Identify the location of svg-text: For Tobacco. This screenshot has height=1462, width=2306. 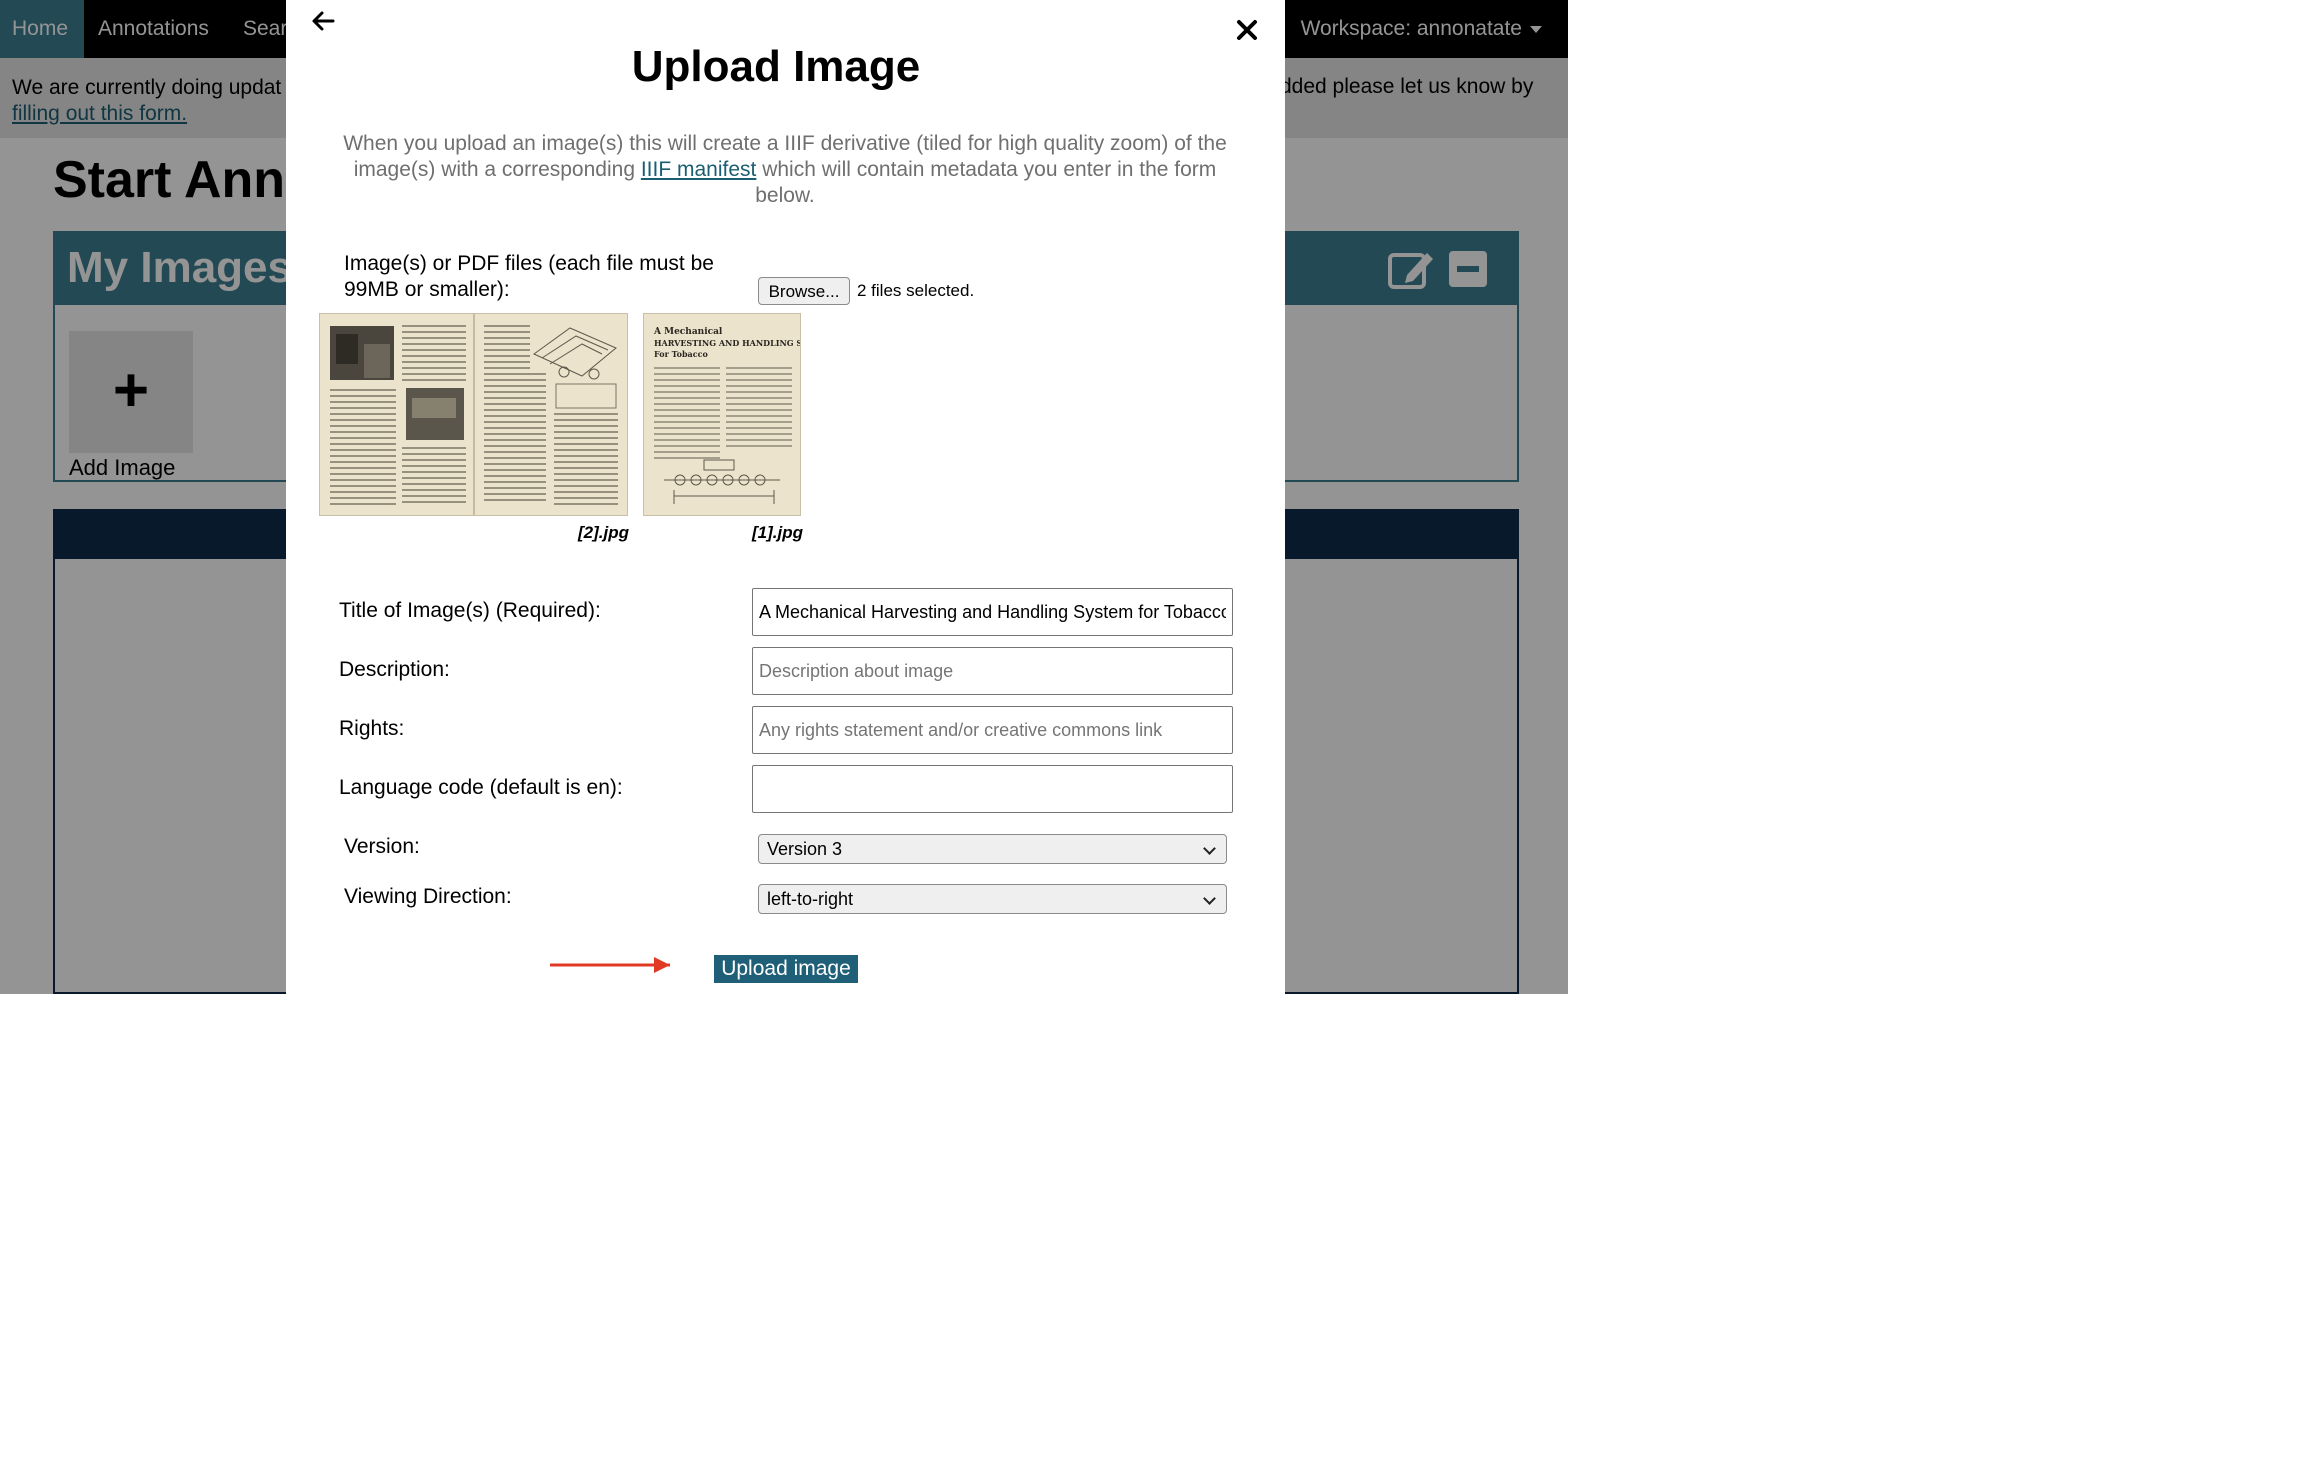
(681, 354).